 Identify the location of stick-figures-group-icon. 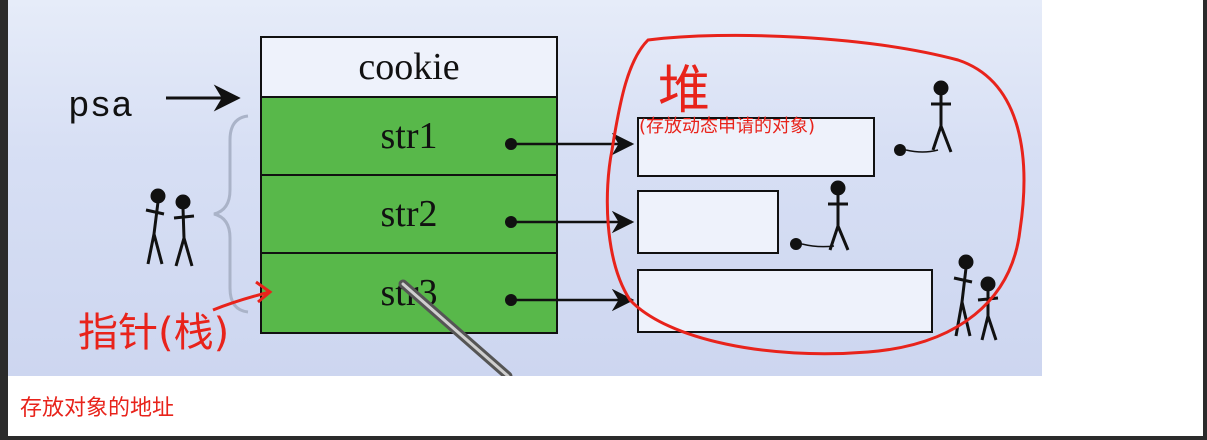
(170, 227).